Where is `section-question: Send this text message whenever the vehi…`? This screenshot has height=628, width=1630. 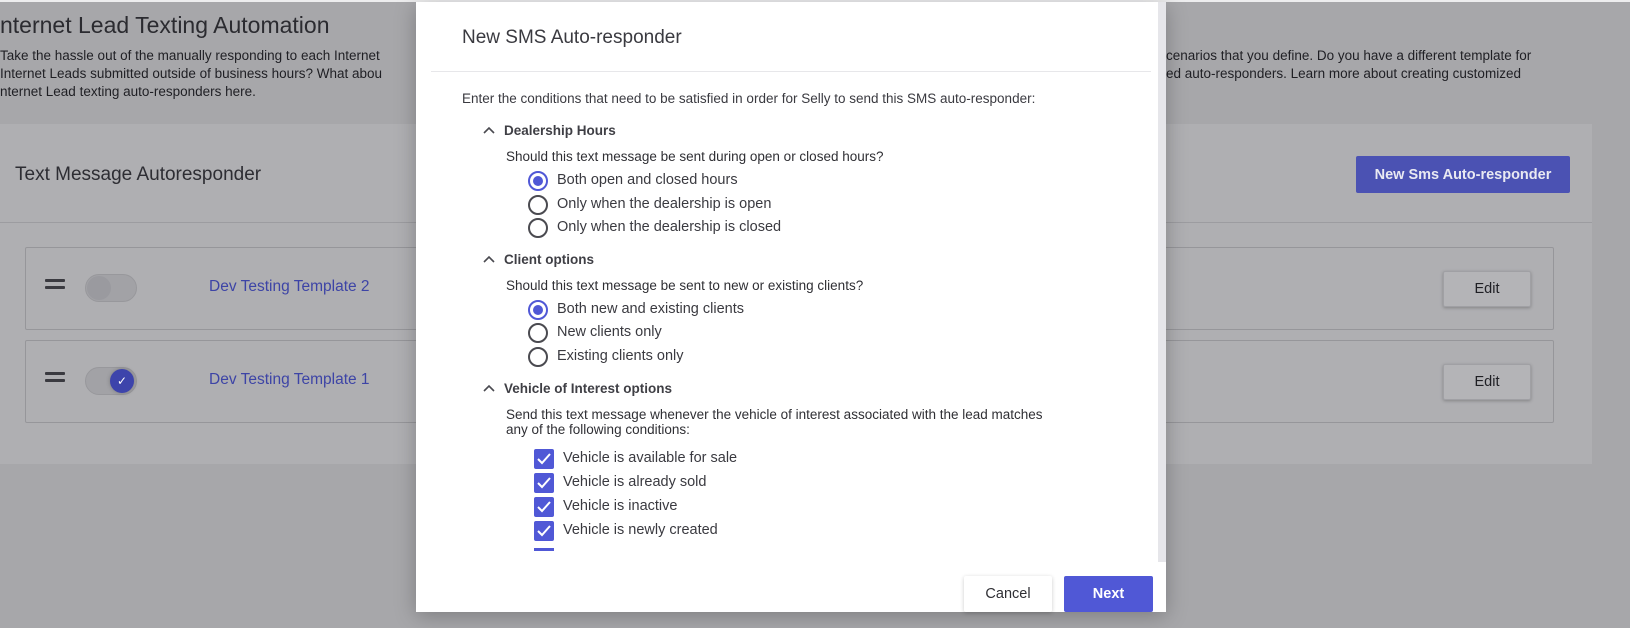 section-question: Send this text message whenever the vehi… is located at coordinates (774, 414).